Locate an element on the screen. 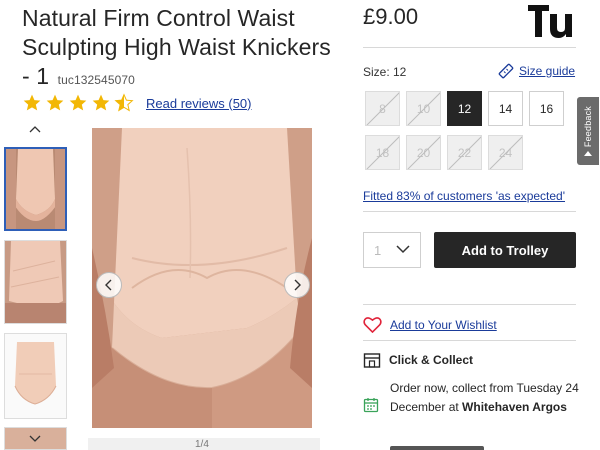 The width and height of the screenshot is (600, 450). prev-image-button is located at coordinates (109, 285).